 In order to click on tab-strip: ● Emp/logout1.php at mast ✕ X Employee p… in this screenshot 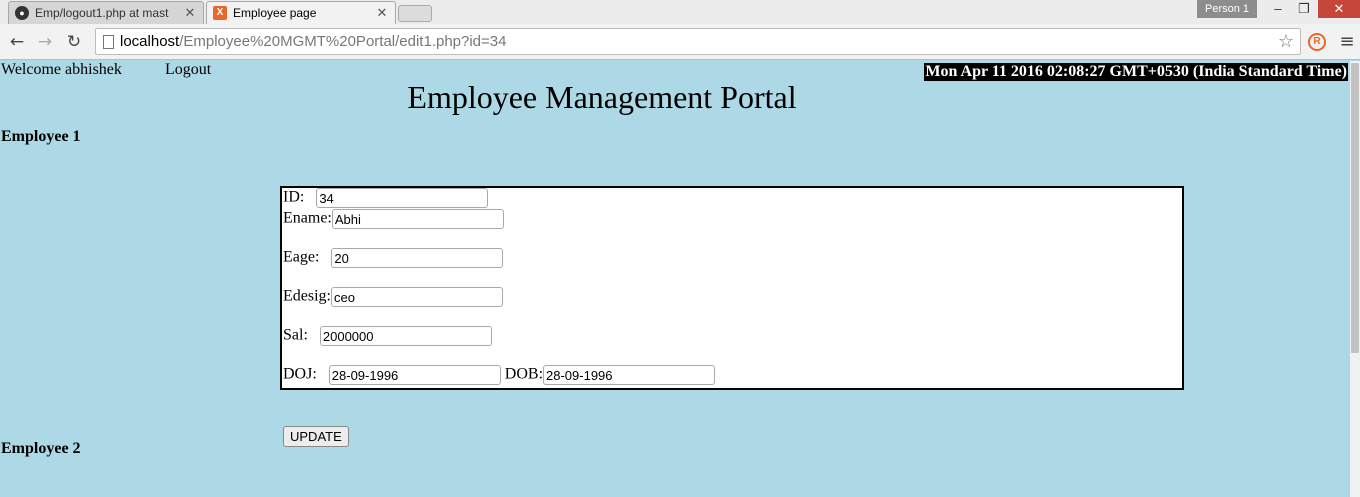, I will do `click(680, 12)`.